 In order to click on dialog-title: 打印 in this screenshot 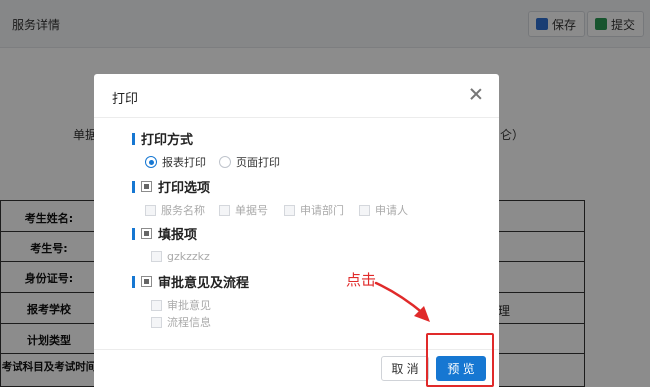, I will do `click(125, 99)`.